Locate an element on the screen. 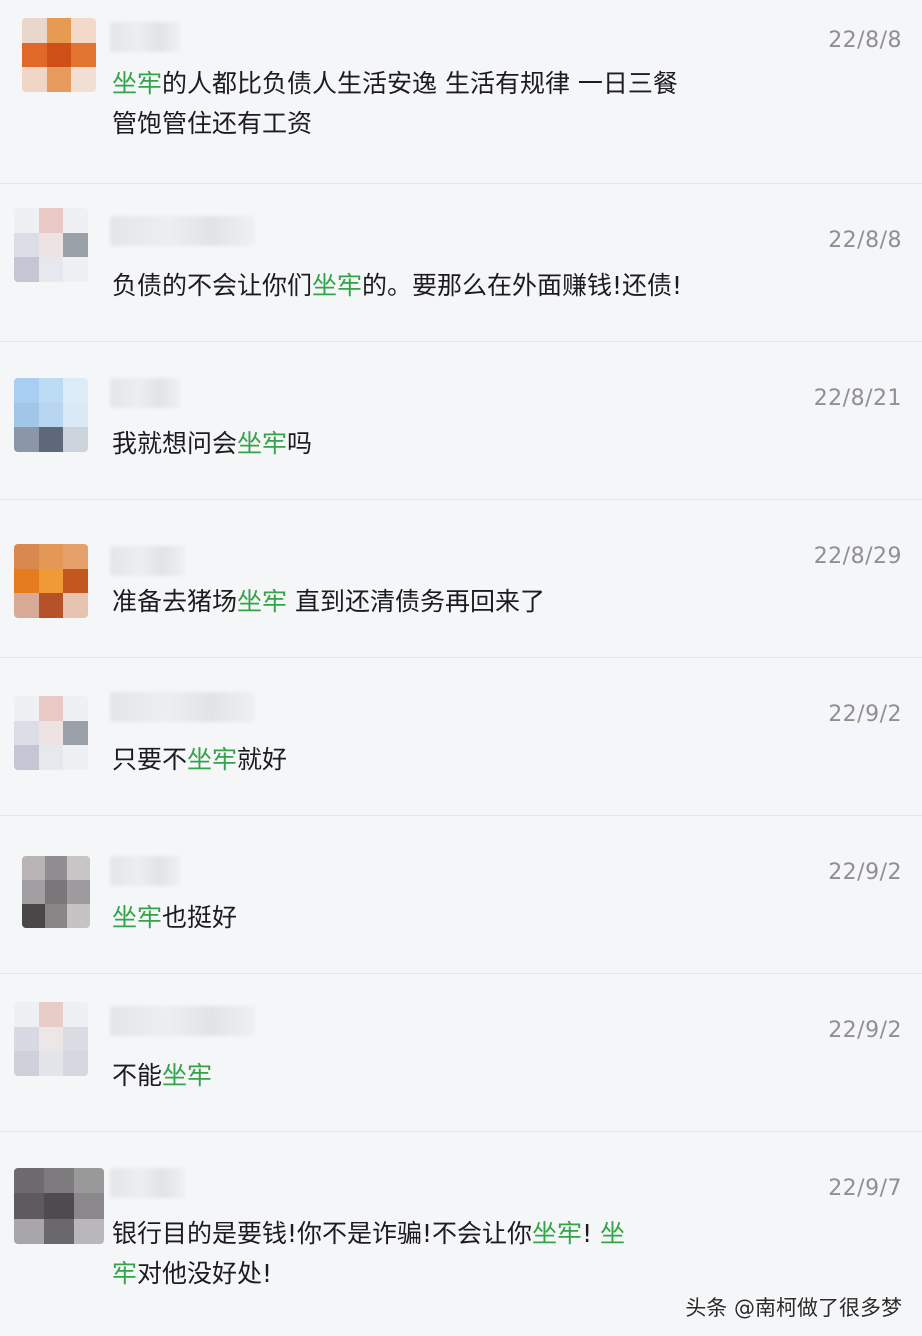 The width and height of the screenshot is (922, 1336). comment-date: 22/8/8 is located at coordinates (865, 240).